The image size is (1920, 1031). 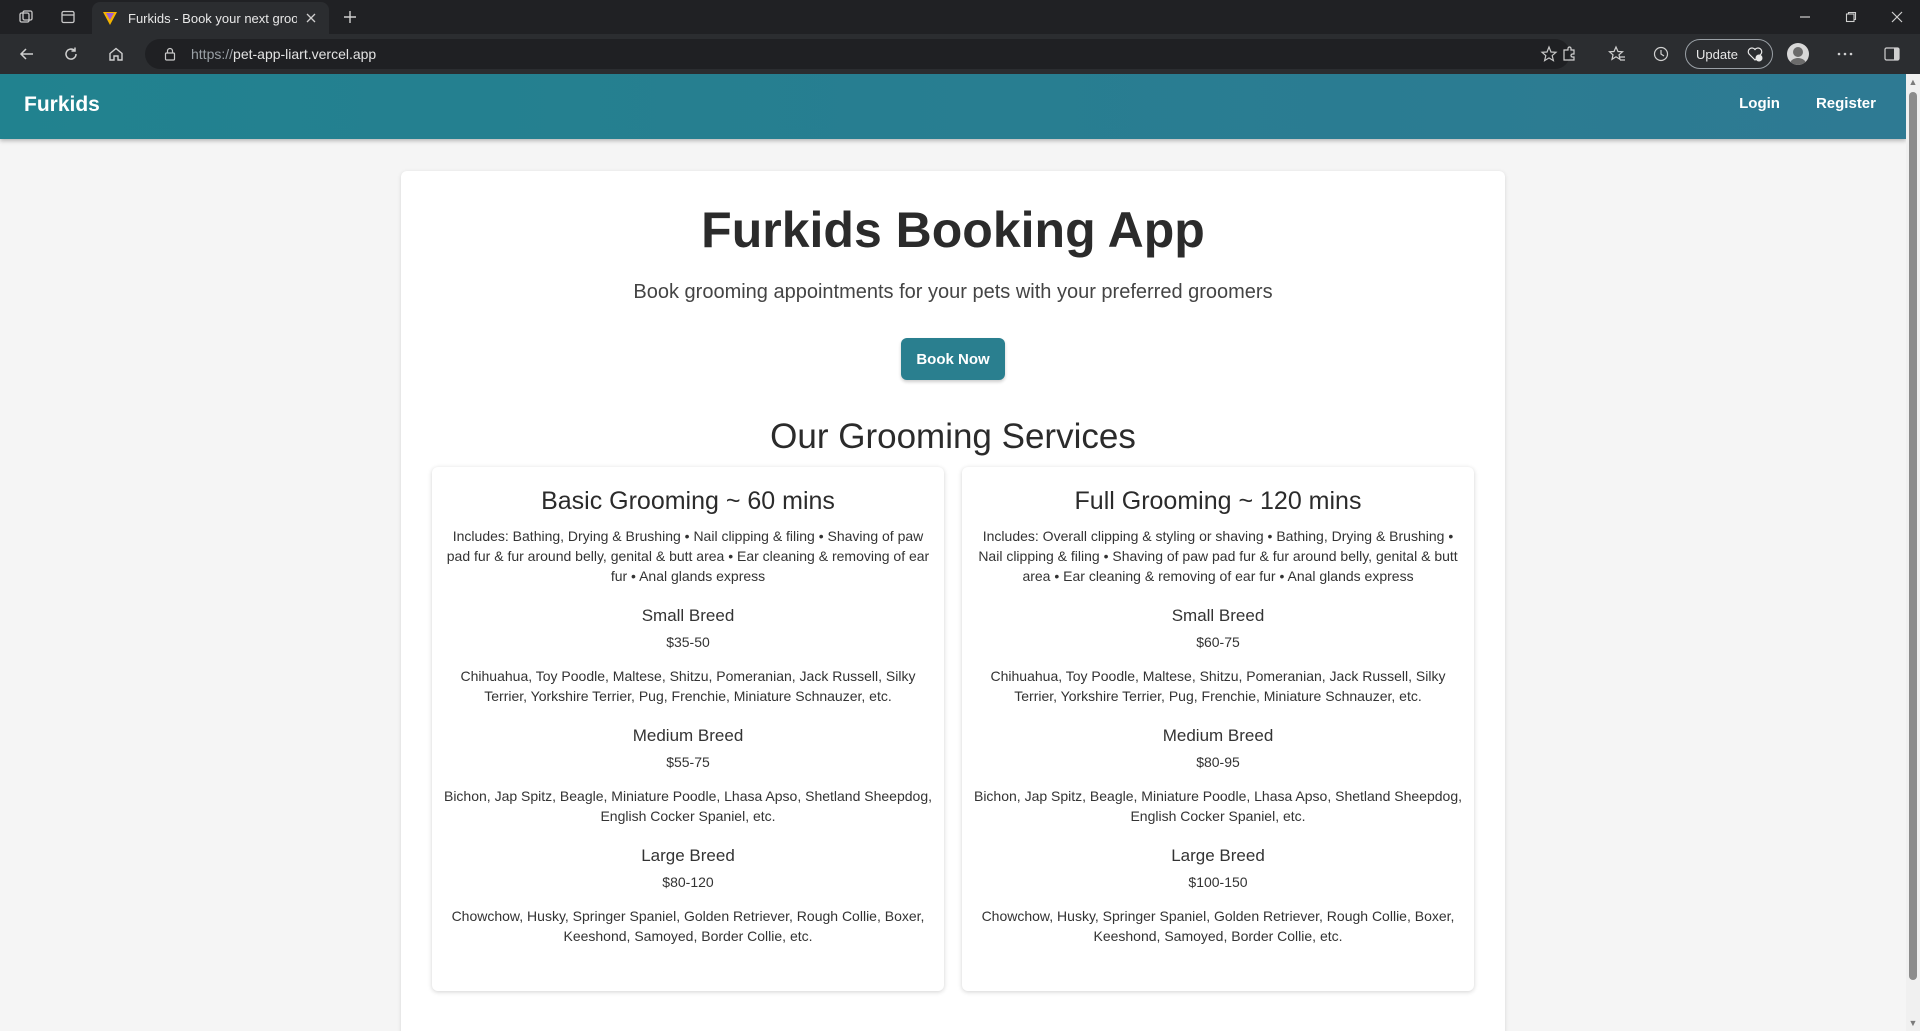 I want to click on browser-address-bar: https://pet-app-liart.vercel.app Update, so click(x=960, y=54).